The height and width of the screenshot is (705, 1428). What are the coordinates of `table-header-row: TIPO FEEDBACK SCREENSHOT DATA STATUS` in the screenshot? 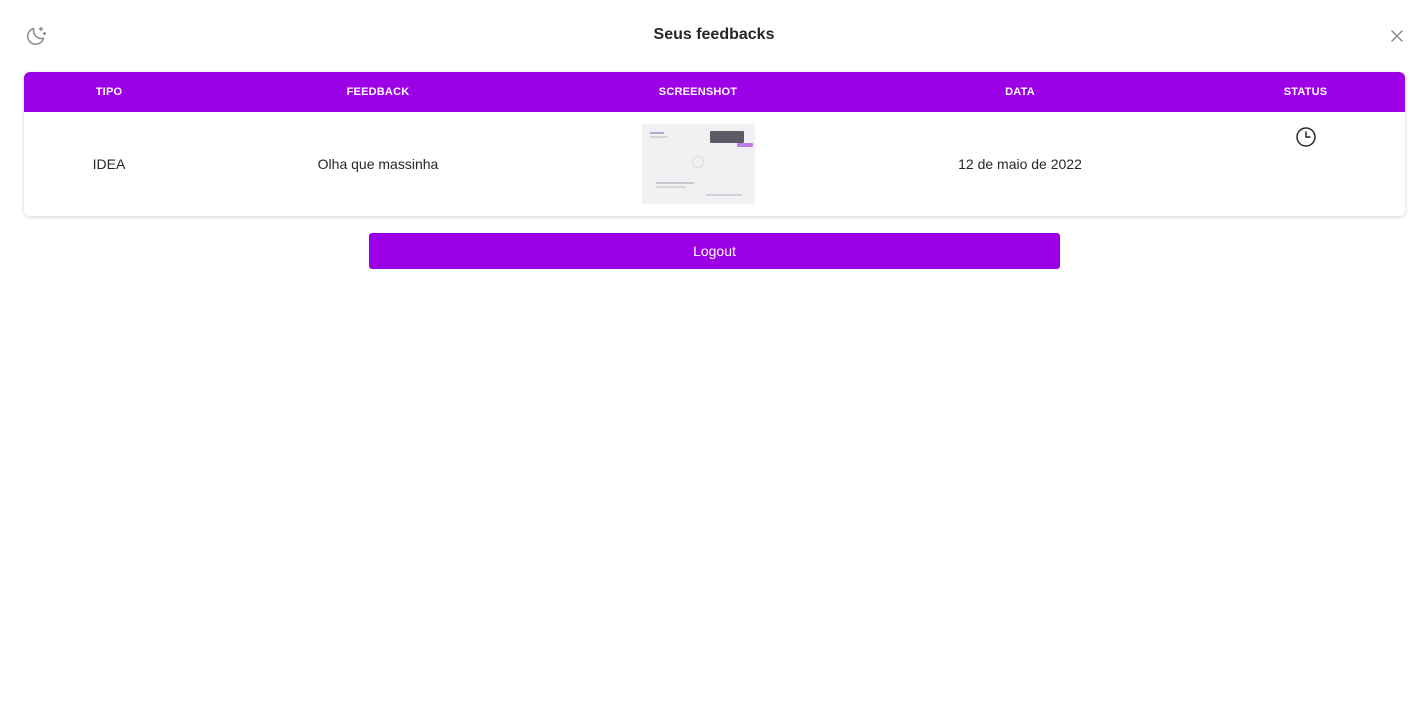 It's located at (714, 92).